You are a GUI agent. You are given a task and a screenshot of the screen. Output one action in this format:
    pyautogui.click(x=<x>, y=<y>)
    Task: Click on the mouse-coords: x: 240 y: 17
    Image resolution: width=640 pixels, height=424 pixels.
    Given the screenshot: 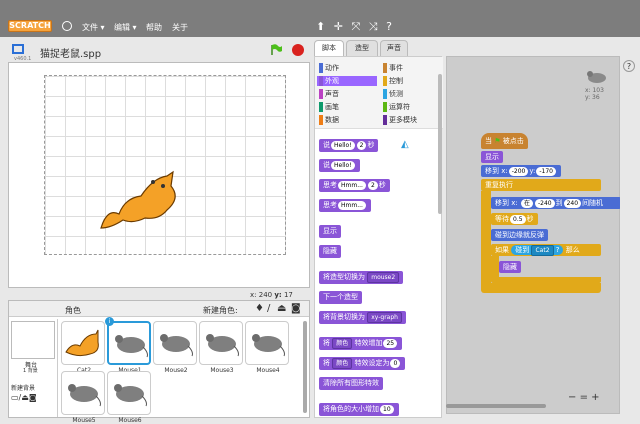 What is the action you would take?
    pyautogui.click(x=271, y=295)
    